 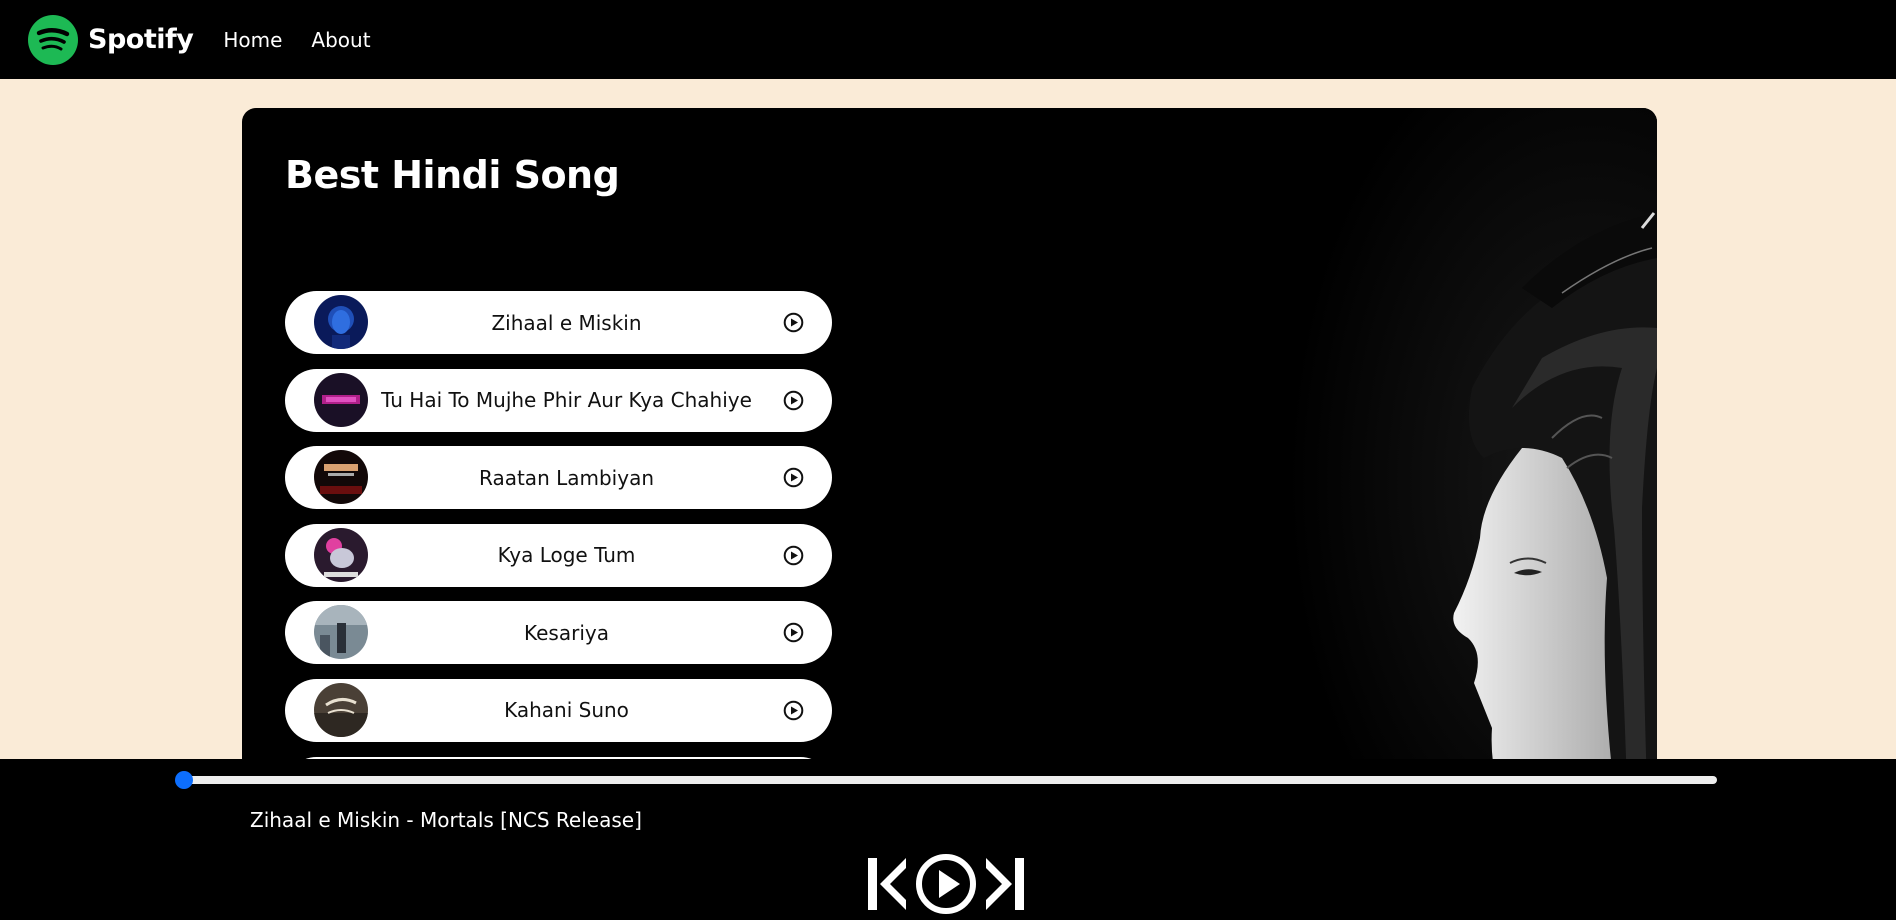 I want to click on song-item: Kesariya, so click(x=558, y=633).